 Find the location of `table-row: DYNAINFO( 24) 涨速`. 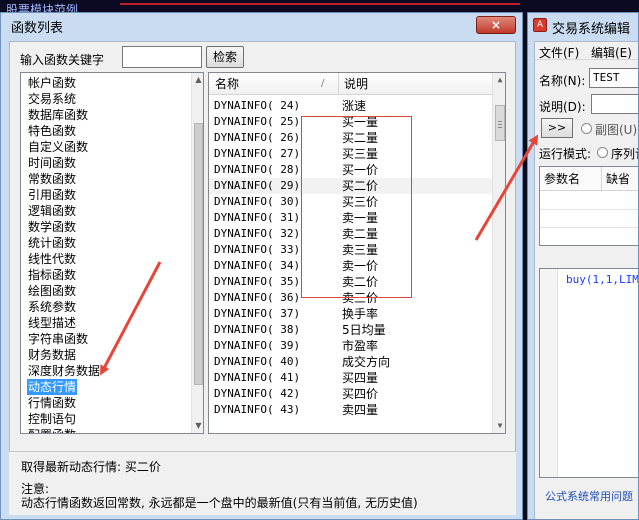

table-row: DYNAINFO( 24) 涨速 is located at coordinates (350, 106).